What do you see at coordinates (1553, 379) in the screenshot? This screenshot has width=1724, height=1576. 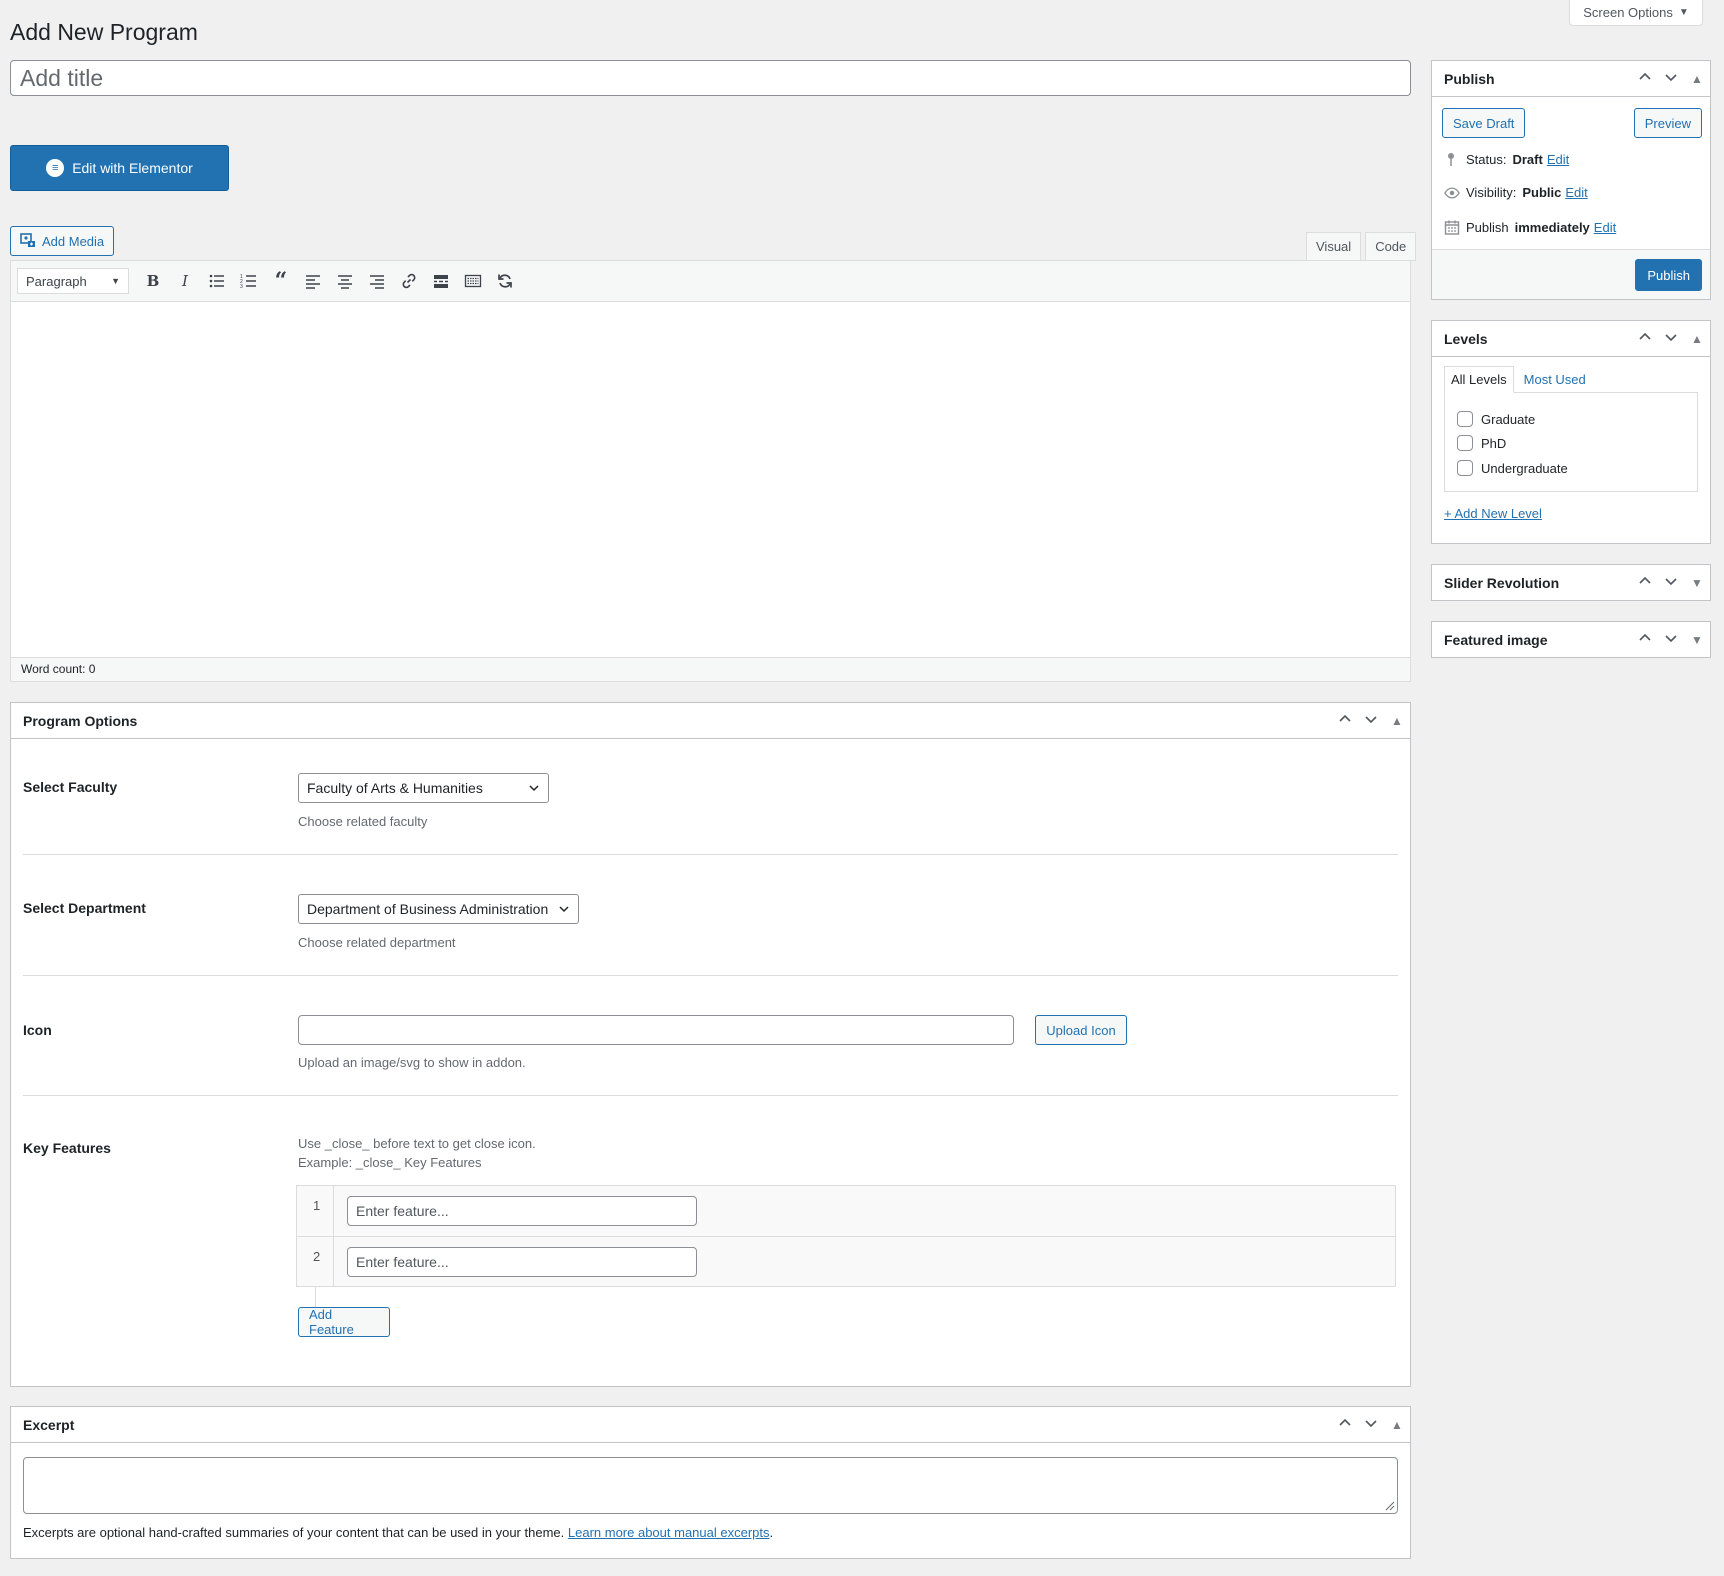 I see `tab-most-used: Most Used` at bounding box center [1553, 379].